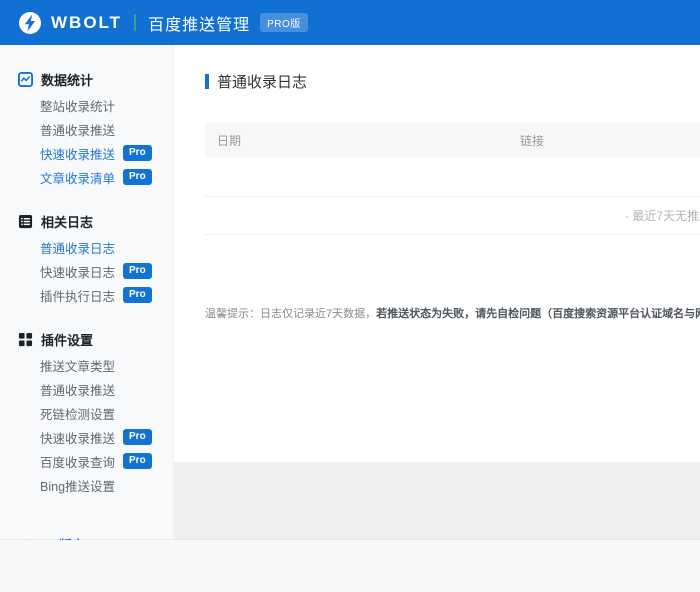 This screenshot has height=592, width=700. I want to click on section-title: 数据统计, so click(67, 80).